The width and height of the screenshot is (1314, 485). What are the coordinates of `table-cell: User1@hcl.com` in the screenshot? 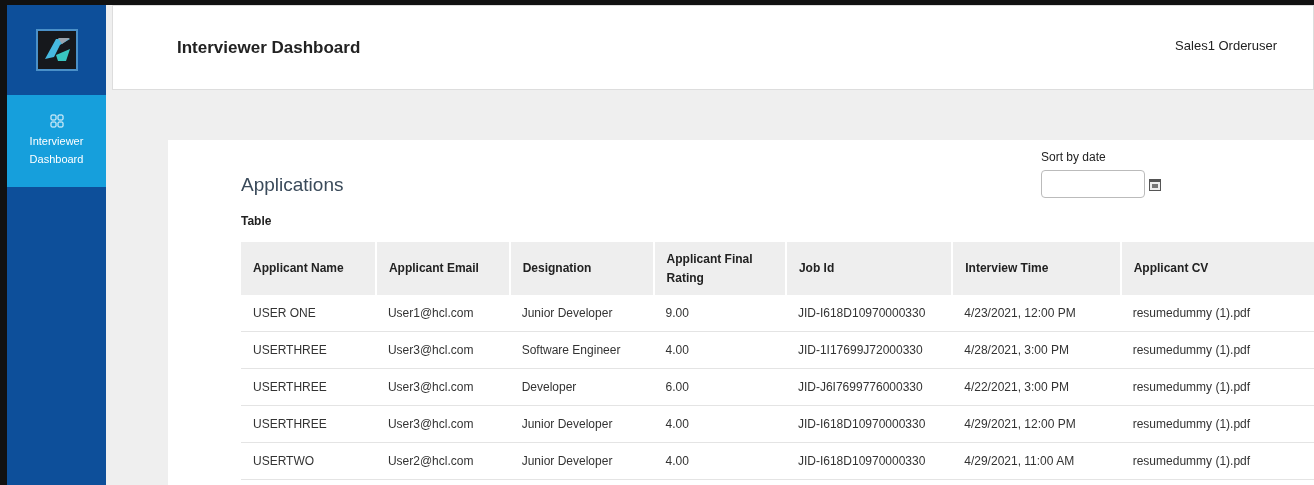 It's located at (442, 313).